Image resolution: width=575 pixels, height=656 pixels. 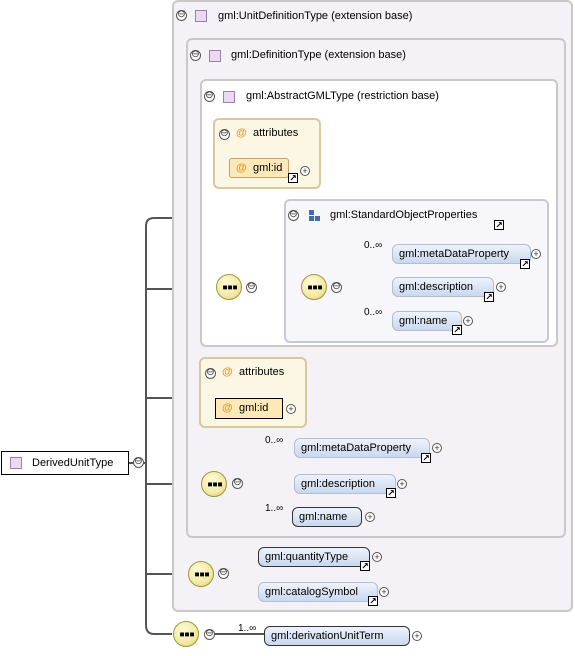 I want to click on abstract-gml-type-title: gml:AbstractGMLType (restriction base), so click(x=342, y=96).